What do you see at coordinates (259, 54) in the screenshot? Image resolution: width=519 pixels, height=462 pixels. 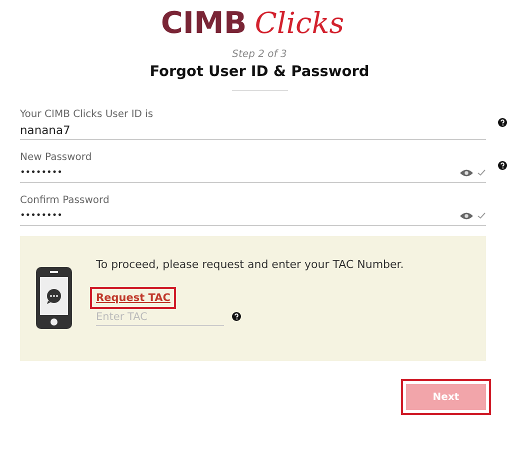 I see `step-indicator: Step 2 of 3` at bounding box center [259, 54].